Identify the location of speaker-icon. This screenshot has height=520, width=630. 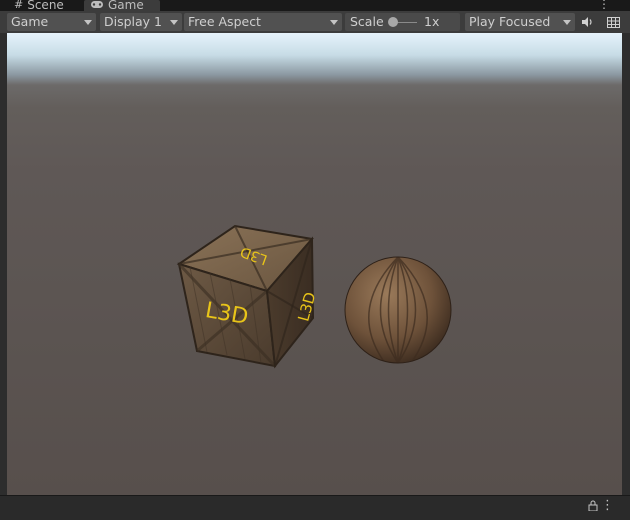
(587, 22).